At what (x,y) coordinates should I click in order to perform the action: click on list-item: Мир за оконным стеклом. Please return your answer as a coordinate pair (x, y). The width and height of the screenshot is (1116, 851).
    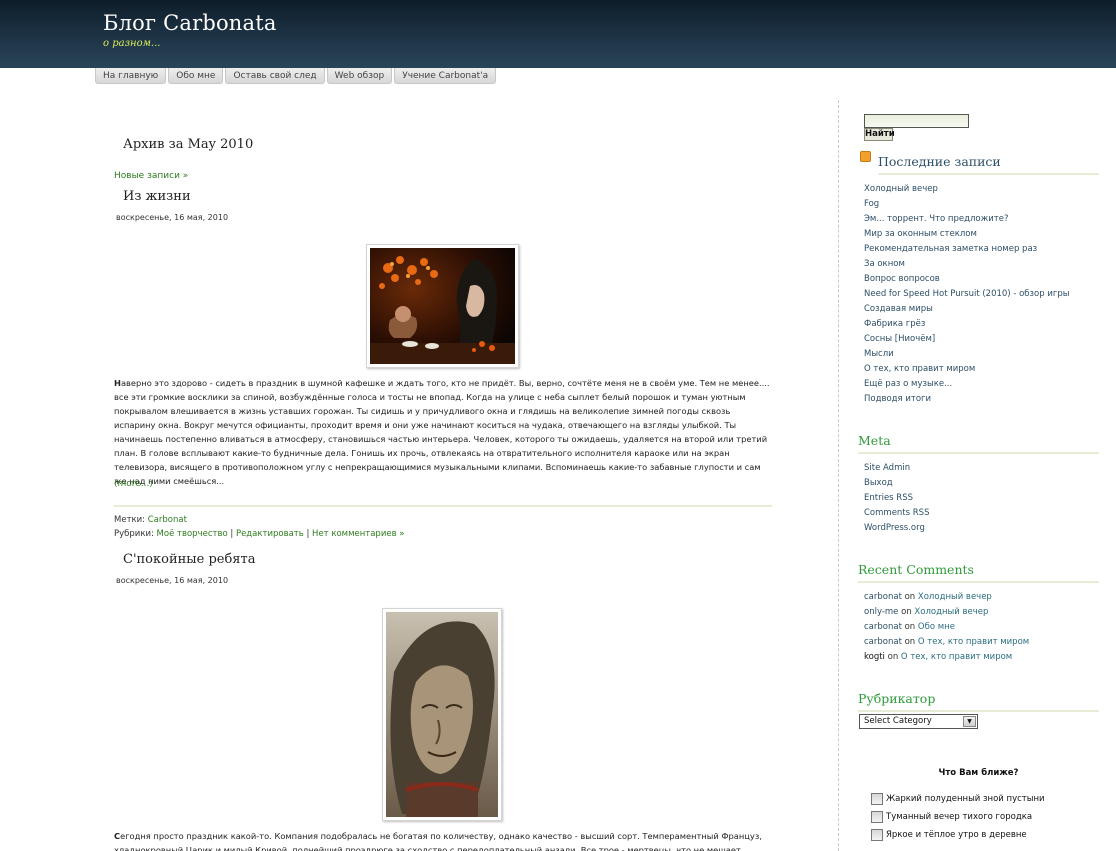
    Looking at the image, I should click on (966, 234).